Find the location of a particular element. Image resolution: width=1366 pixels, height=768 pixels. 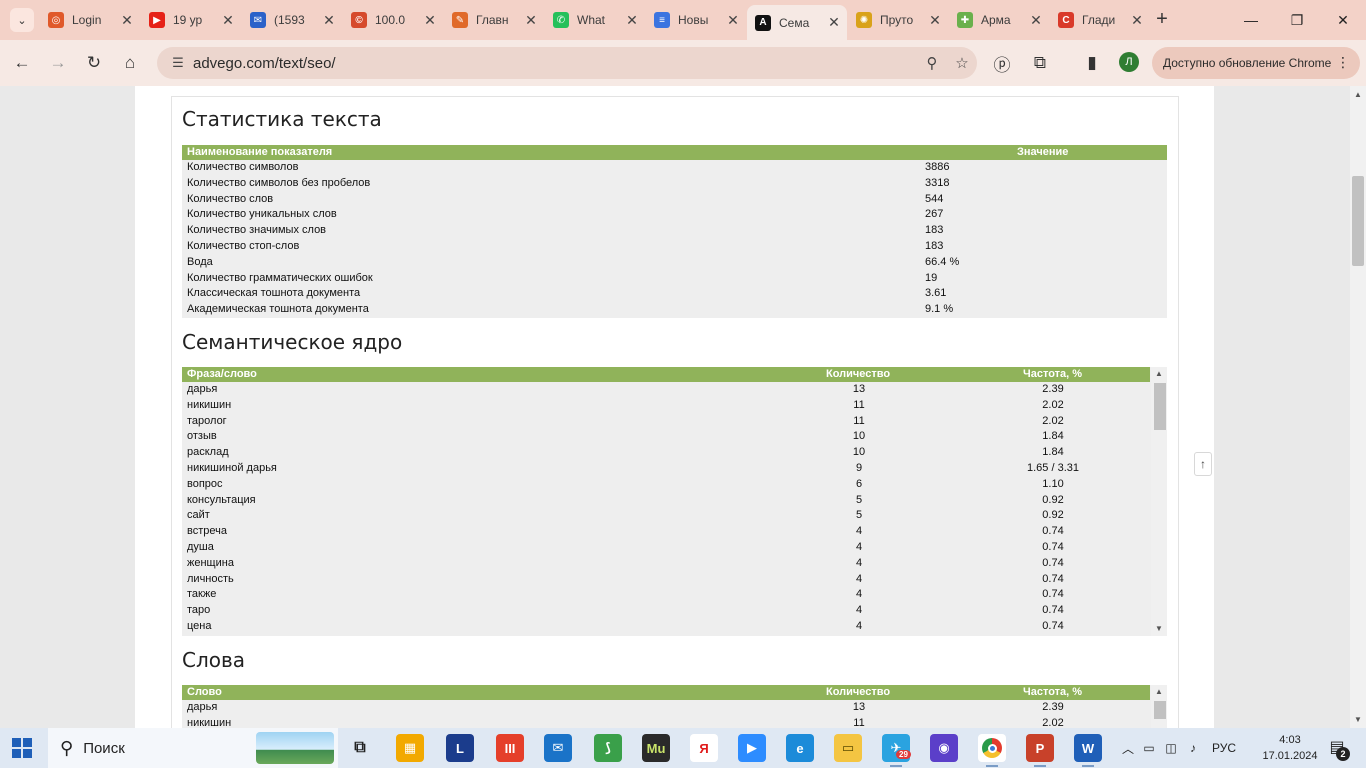

scroll-to-top-button: ↑ is located at coordinates (1203, 464).